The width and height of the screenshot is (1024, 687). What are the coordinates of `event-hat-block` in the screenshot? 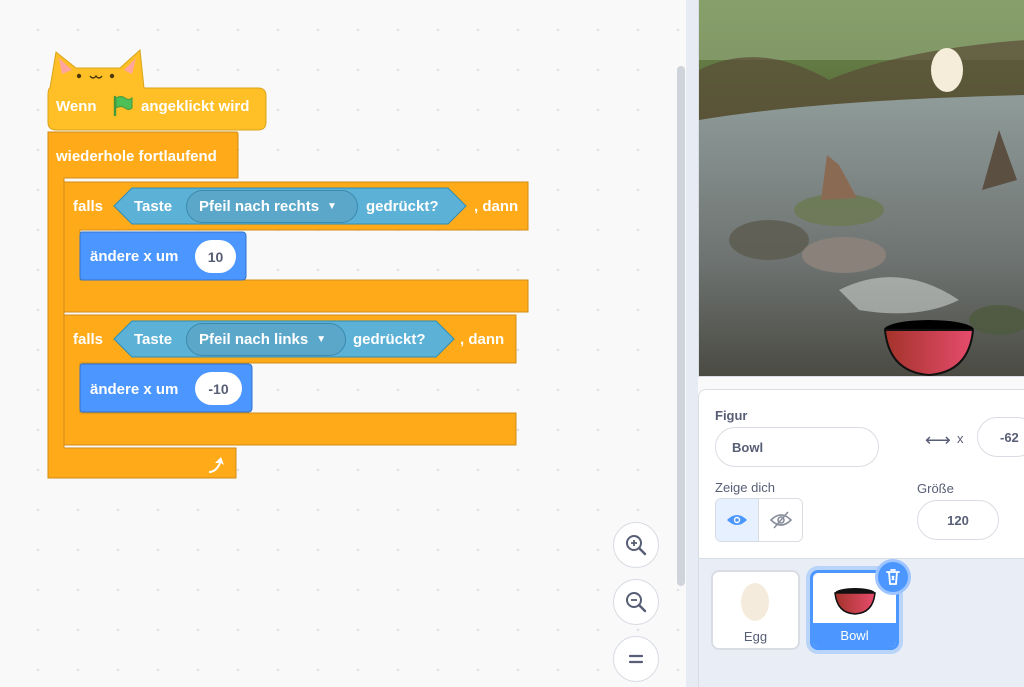 It's located at (157, 89).